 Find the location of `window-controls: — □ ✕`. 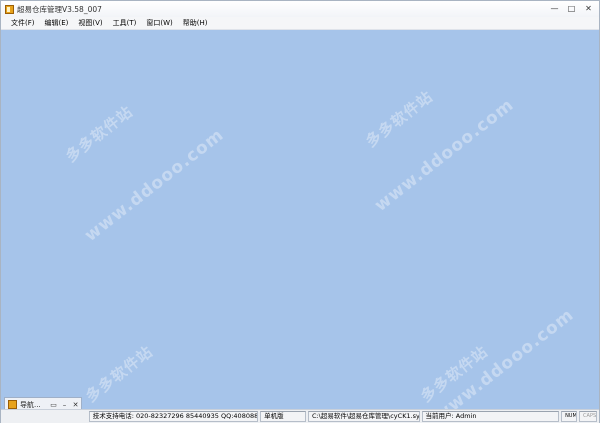

window-controls: — □ ✕ is located at coordinates (571, 8).